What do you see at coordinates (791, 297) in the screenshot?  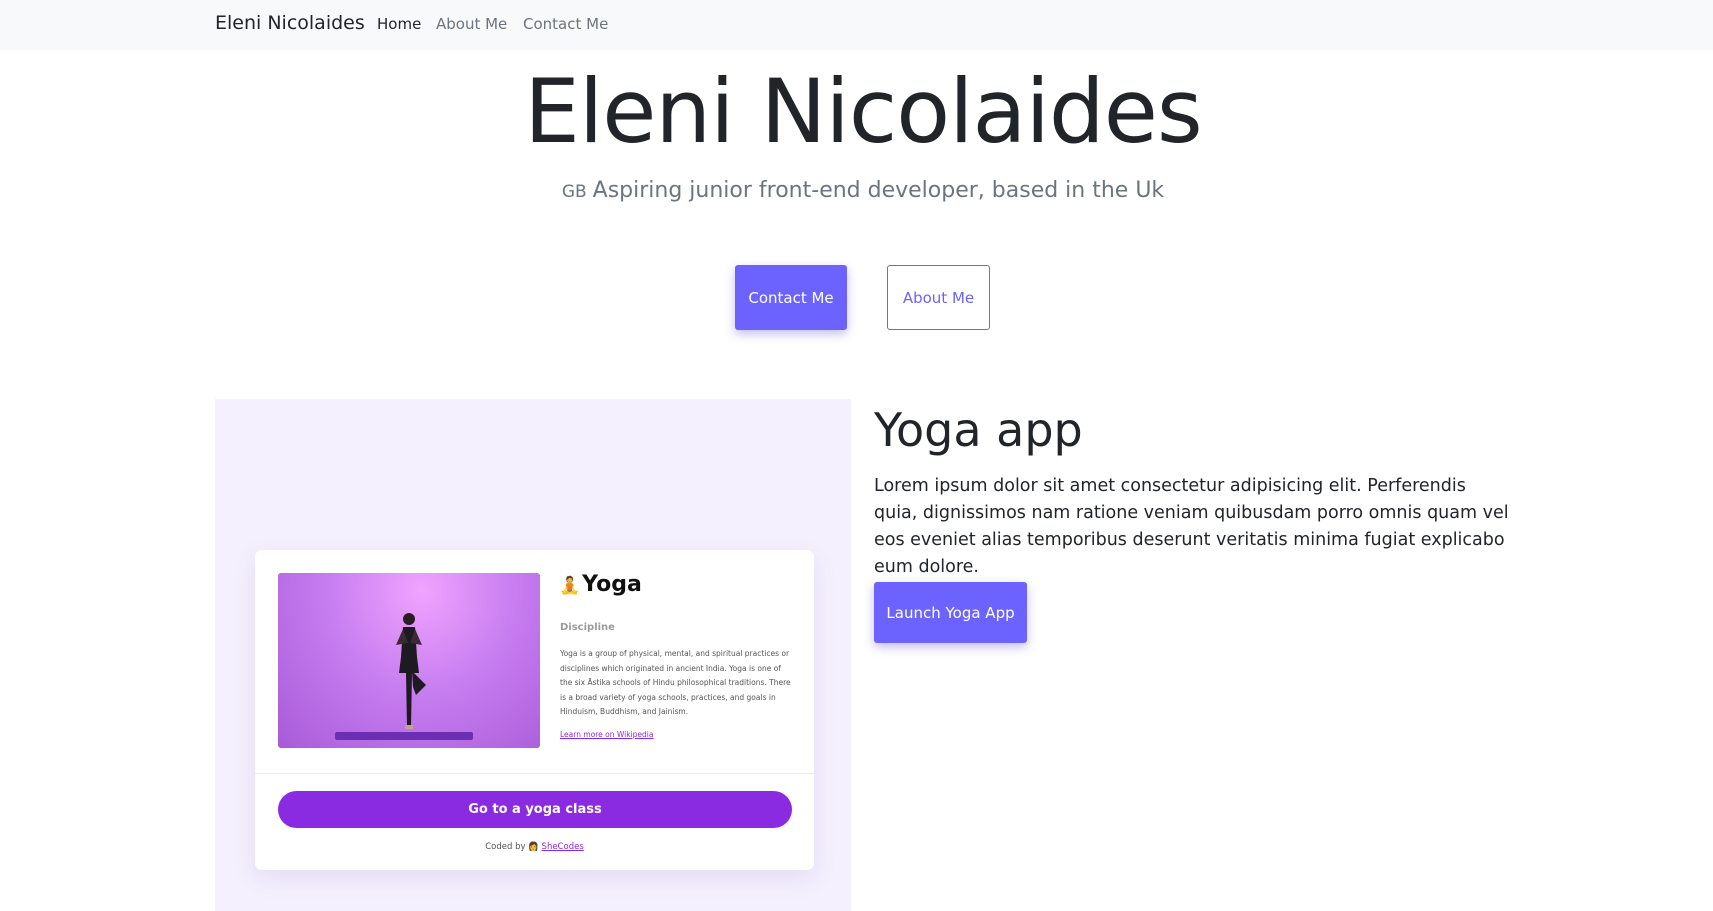 I see `contact-me-button: Contact Me` at bounding box center [791, 297].